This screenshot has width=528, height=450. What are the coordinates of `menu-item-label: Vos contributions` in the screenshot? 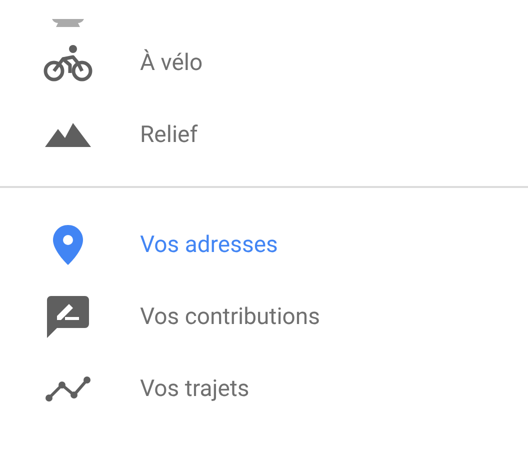 It's located at (230, 317).